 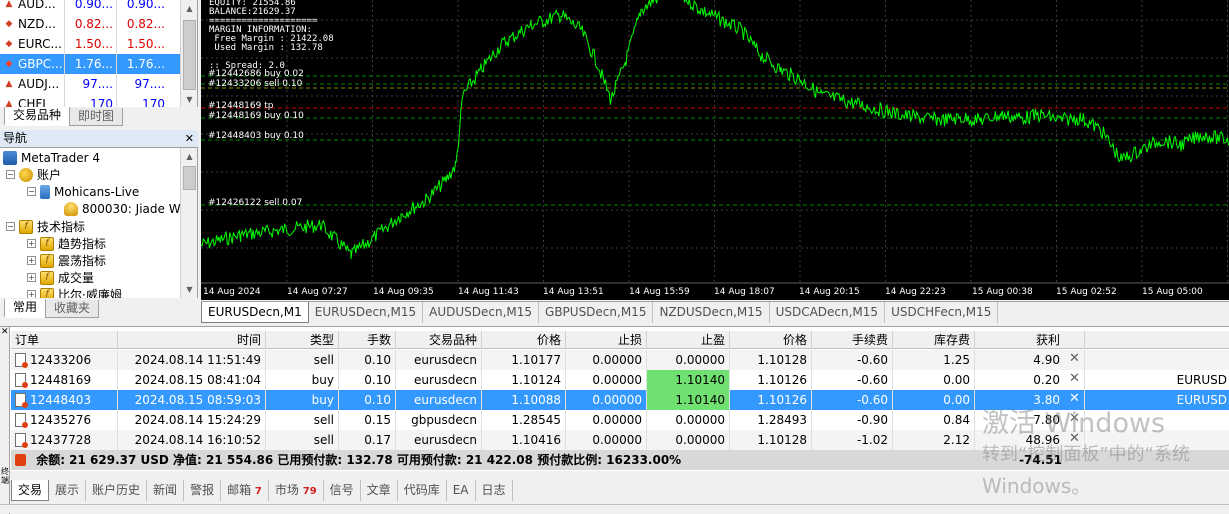 I want to click on cell-lots: 0.17, so click(x=367, y=440).